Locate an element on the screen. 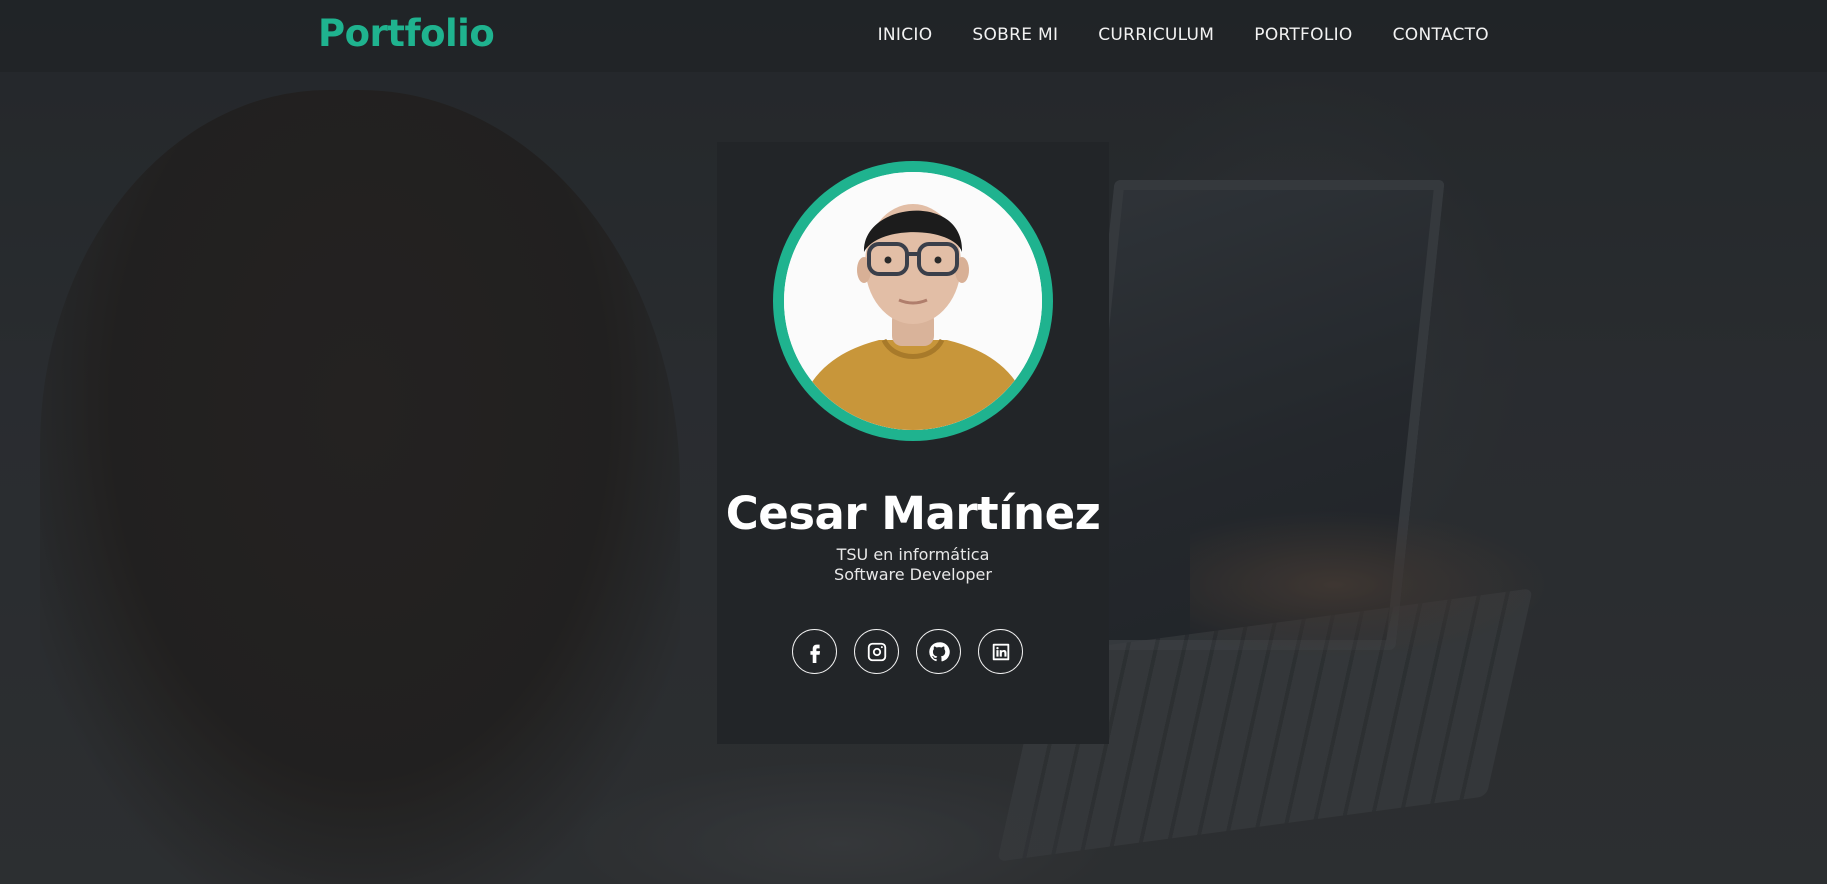  nav-item-inicio: INICIO is located at coordinates (905, 35).